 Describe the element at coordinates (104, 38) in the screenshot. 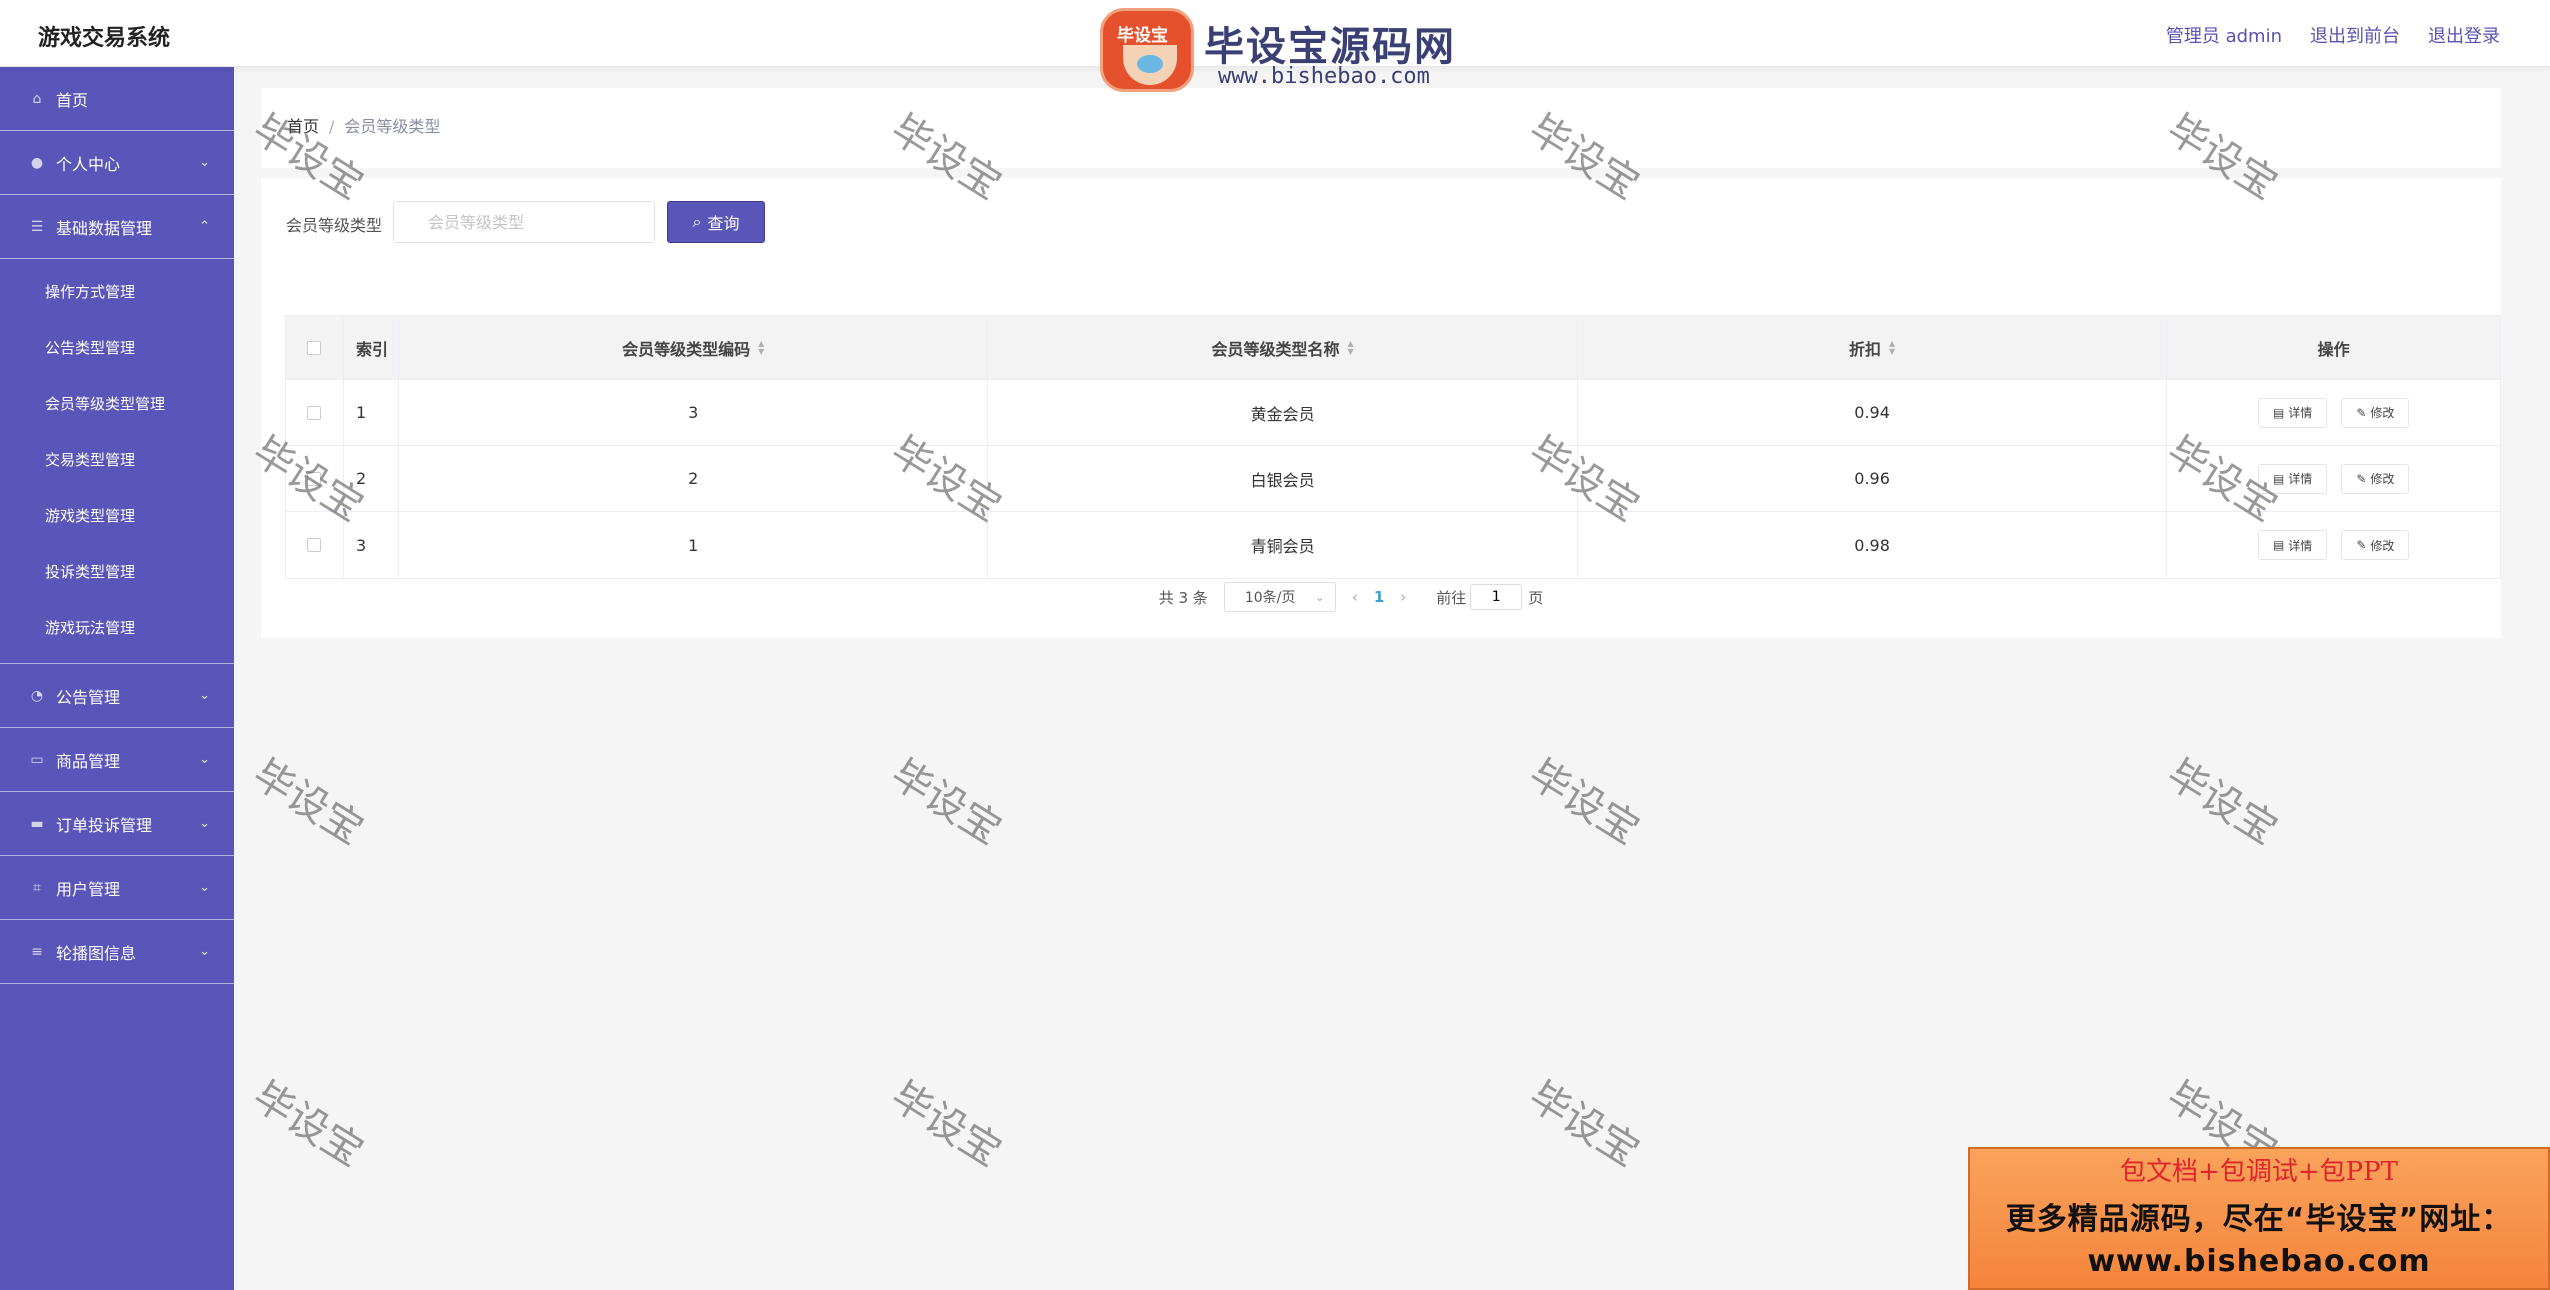

I see `app-title: 游戏交易系统` at that location.